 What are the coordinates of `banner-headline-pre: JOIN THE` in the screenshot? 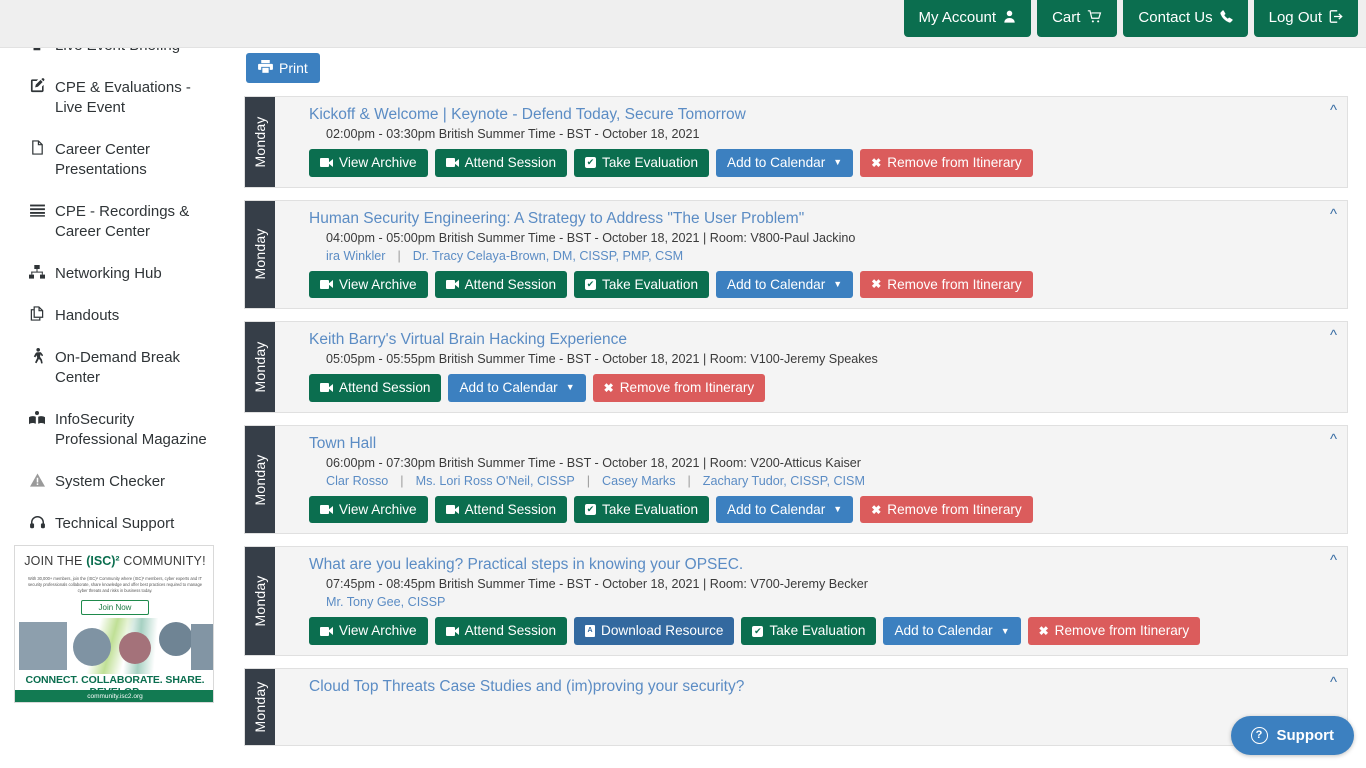 It's located at (55, 561).